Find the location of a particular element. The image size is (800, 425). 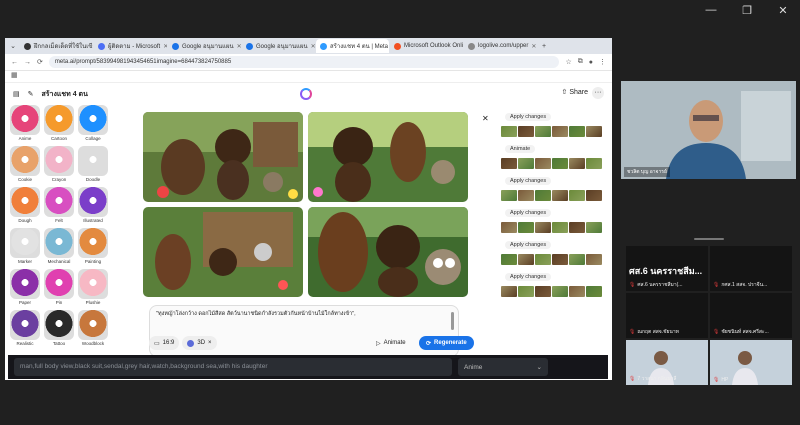

style-option: Tattoo is located at coordinates (59, 328).